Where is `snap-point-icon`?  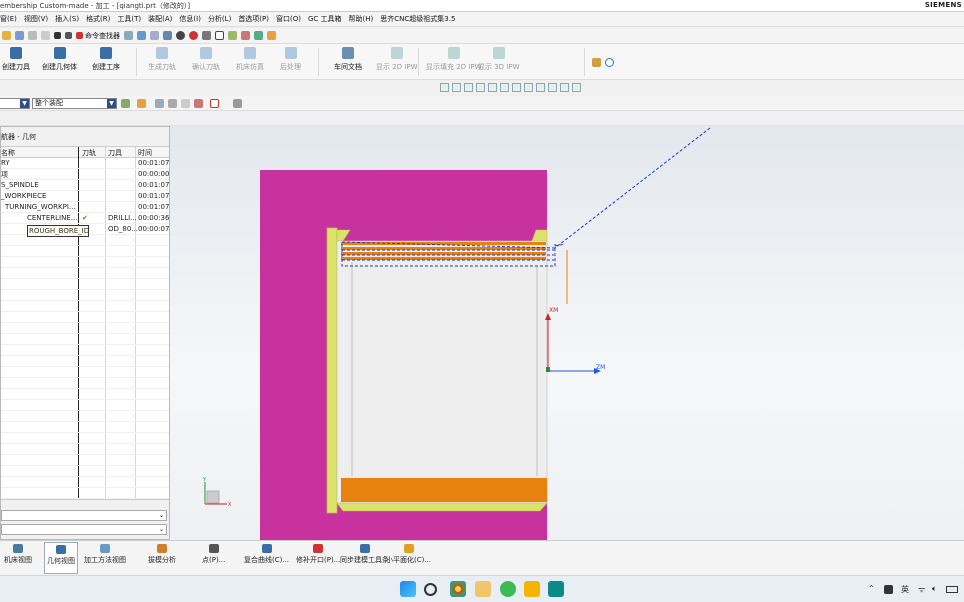
snap-point-icon is located at coordinates (141, 103).